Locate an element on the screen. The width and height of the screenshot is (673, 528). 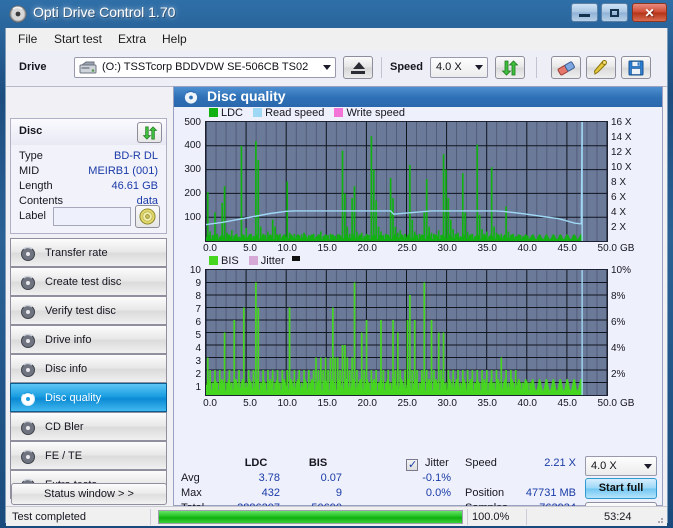
eject-icon is located at coordinates (359, 65).